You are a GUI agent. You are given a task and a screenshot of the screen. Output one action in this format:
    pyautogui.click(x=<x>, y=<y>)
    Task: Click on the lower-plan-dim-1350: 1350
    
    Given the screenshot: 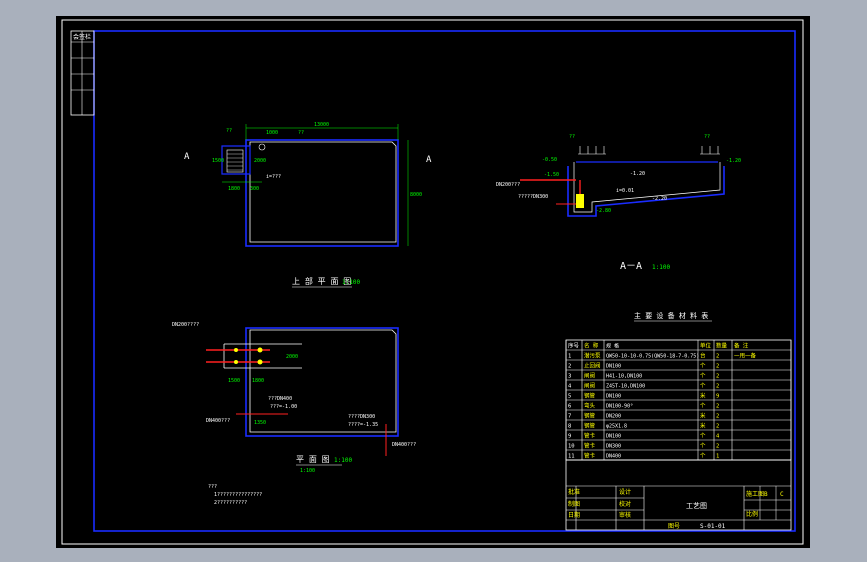 What is the action you would take?
    pyautogui.click(x=260, y=423)
    